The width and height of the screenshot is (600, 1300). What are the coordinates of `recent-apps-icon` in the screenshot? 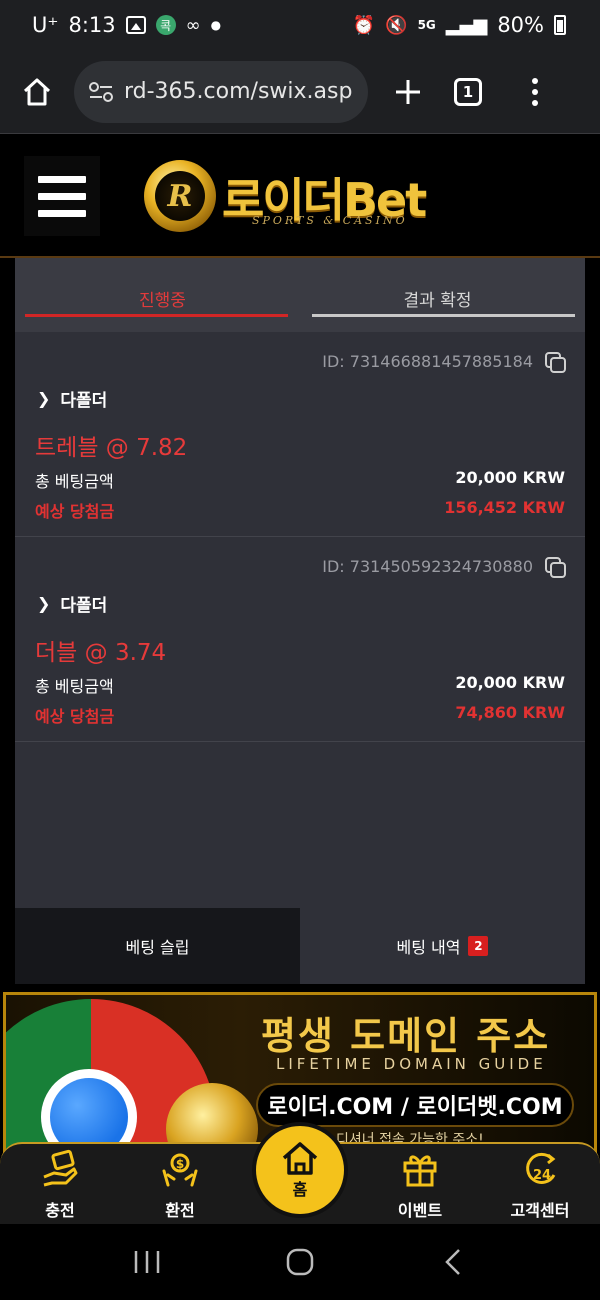 It's located at (146, 1262).